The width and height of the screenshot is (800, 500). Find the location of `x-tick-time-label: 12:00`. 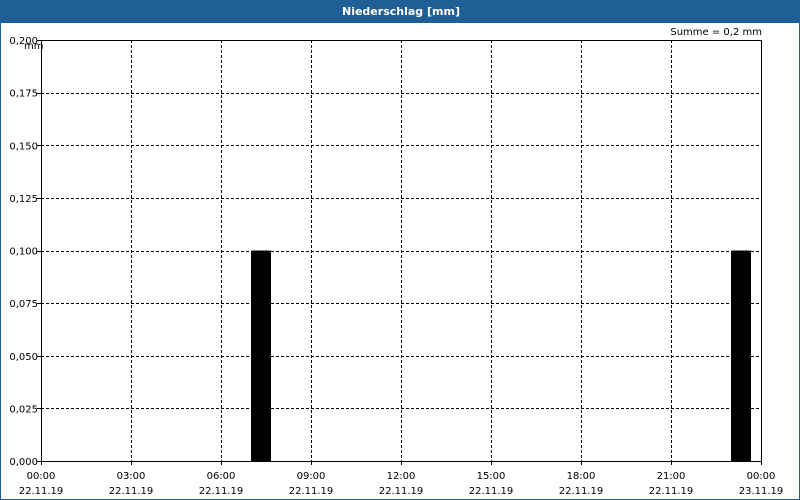

x-tick-time-label: 12:00 is located at coordinates (401, 476).